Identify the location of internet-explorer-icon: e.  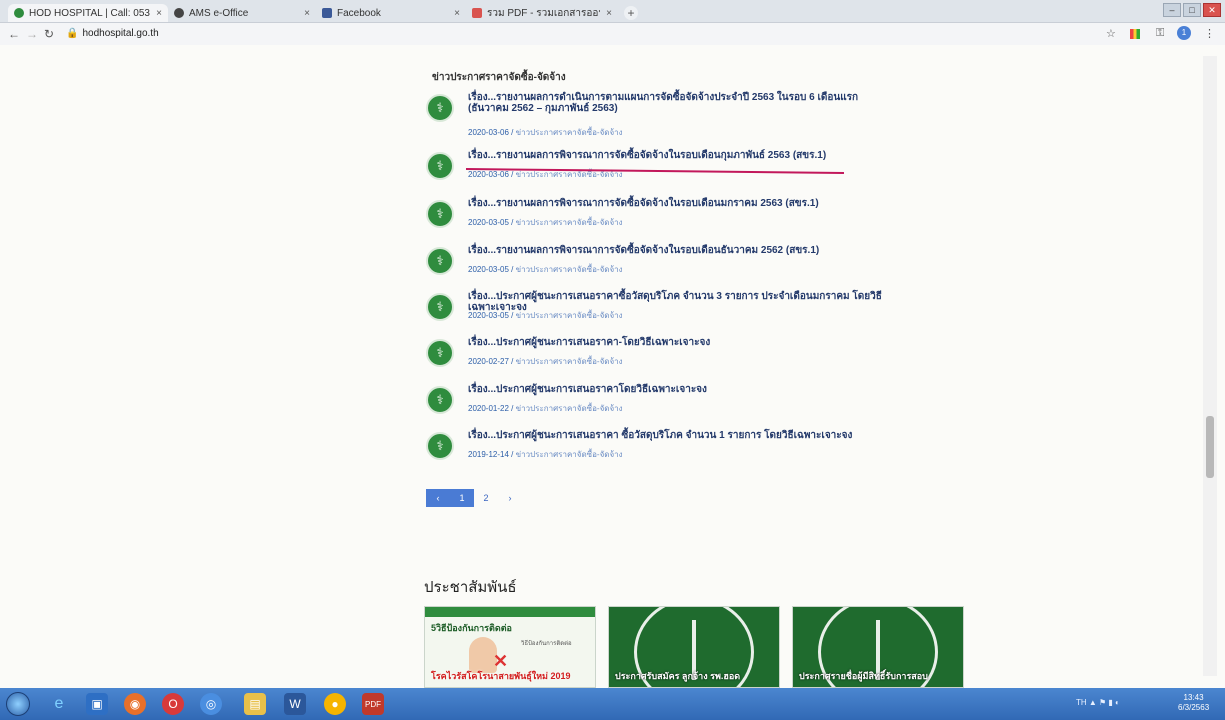
(59, 704).